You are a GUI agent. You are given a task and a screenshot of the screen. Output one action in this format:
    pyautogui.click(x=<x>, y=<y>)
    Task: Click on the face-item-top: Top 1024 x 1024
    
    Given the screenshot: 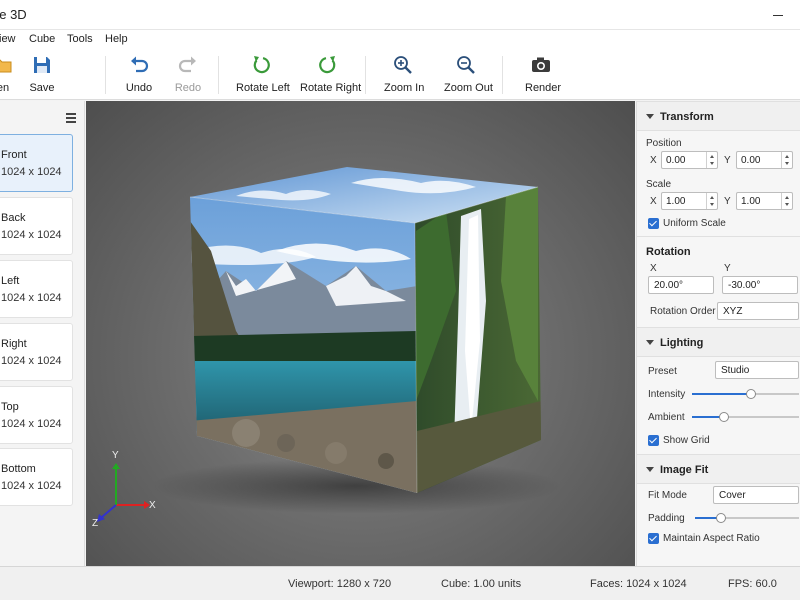 What is the action you would take?
    pyautogui.click(x=36, y=415)
    